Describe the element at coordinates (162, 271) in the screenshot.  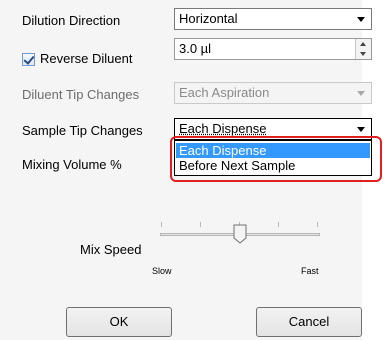
I see `mix-speed-min-label: Slow` at that location.